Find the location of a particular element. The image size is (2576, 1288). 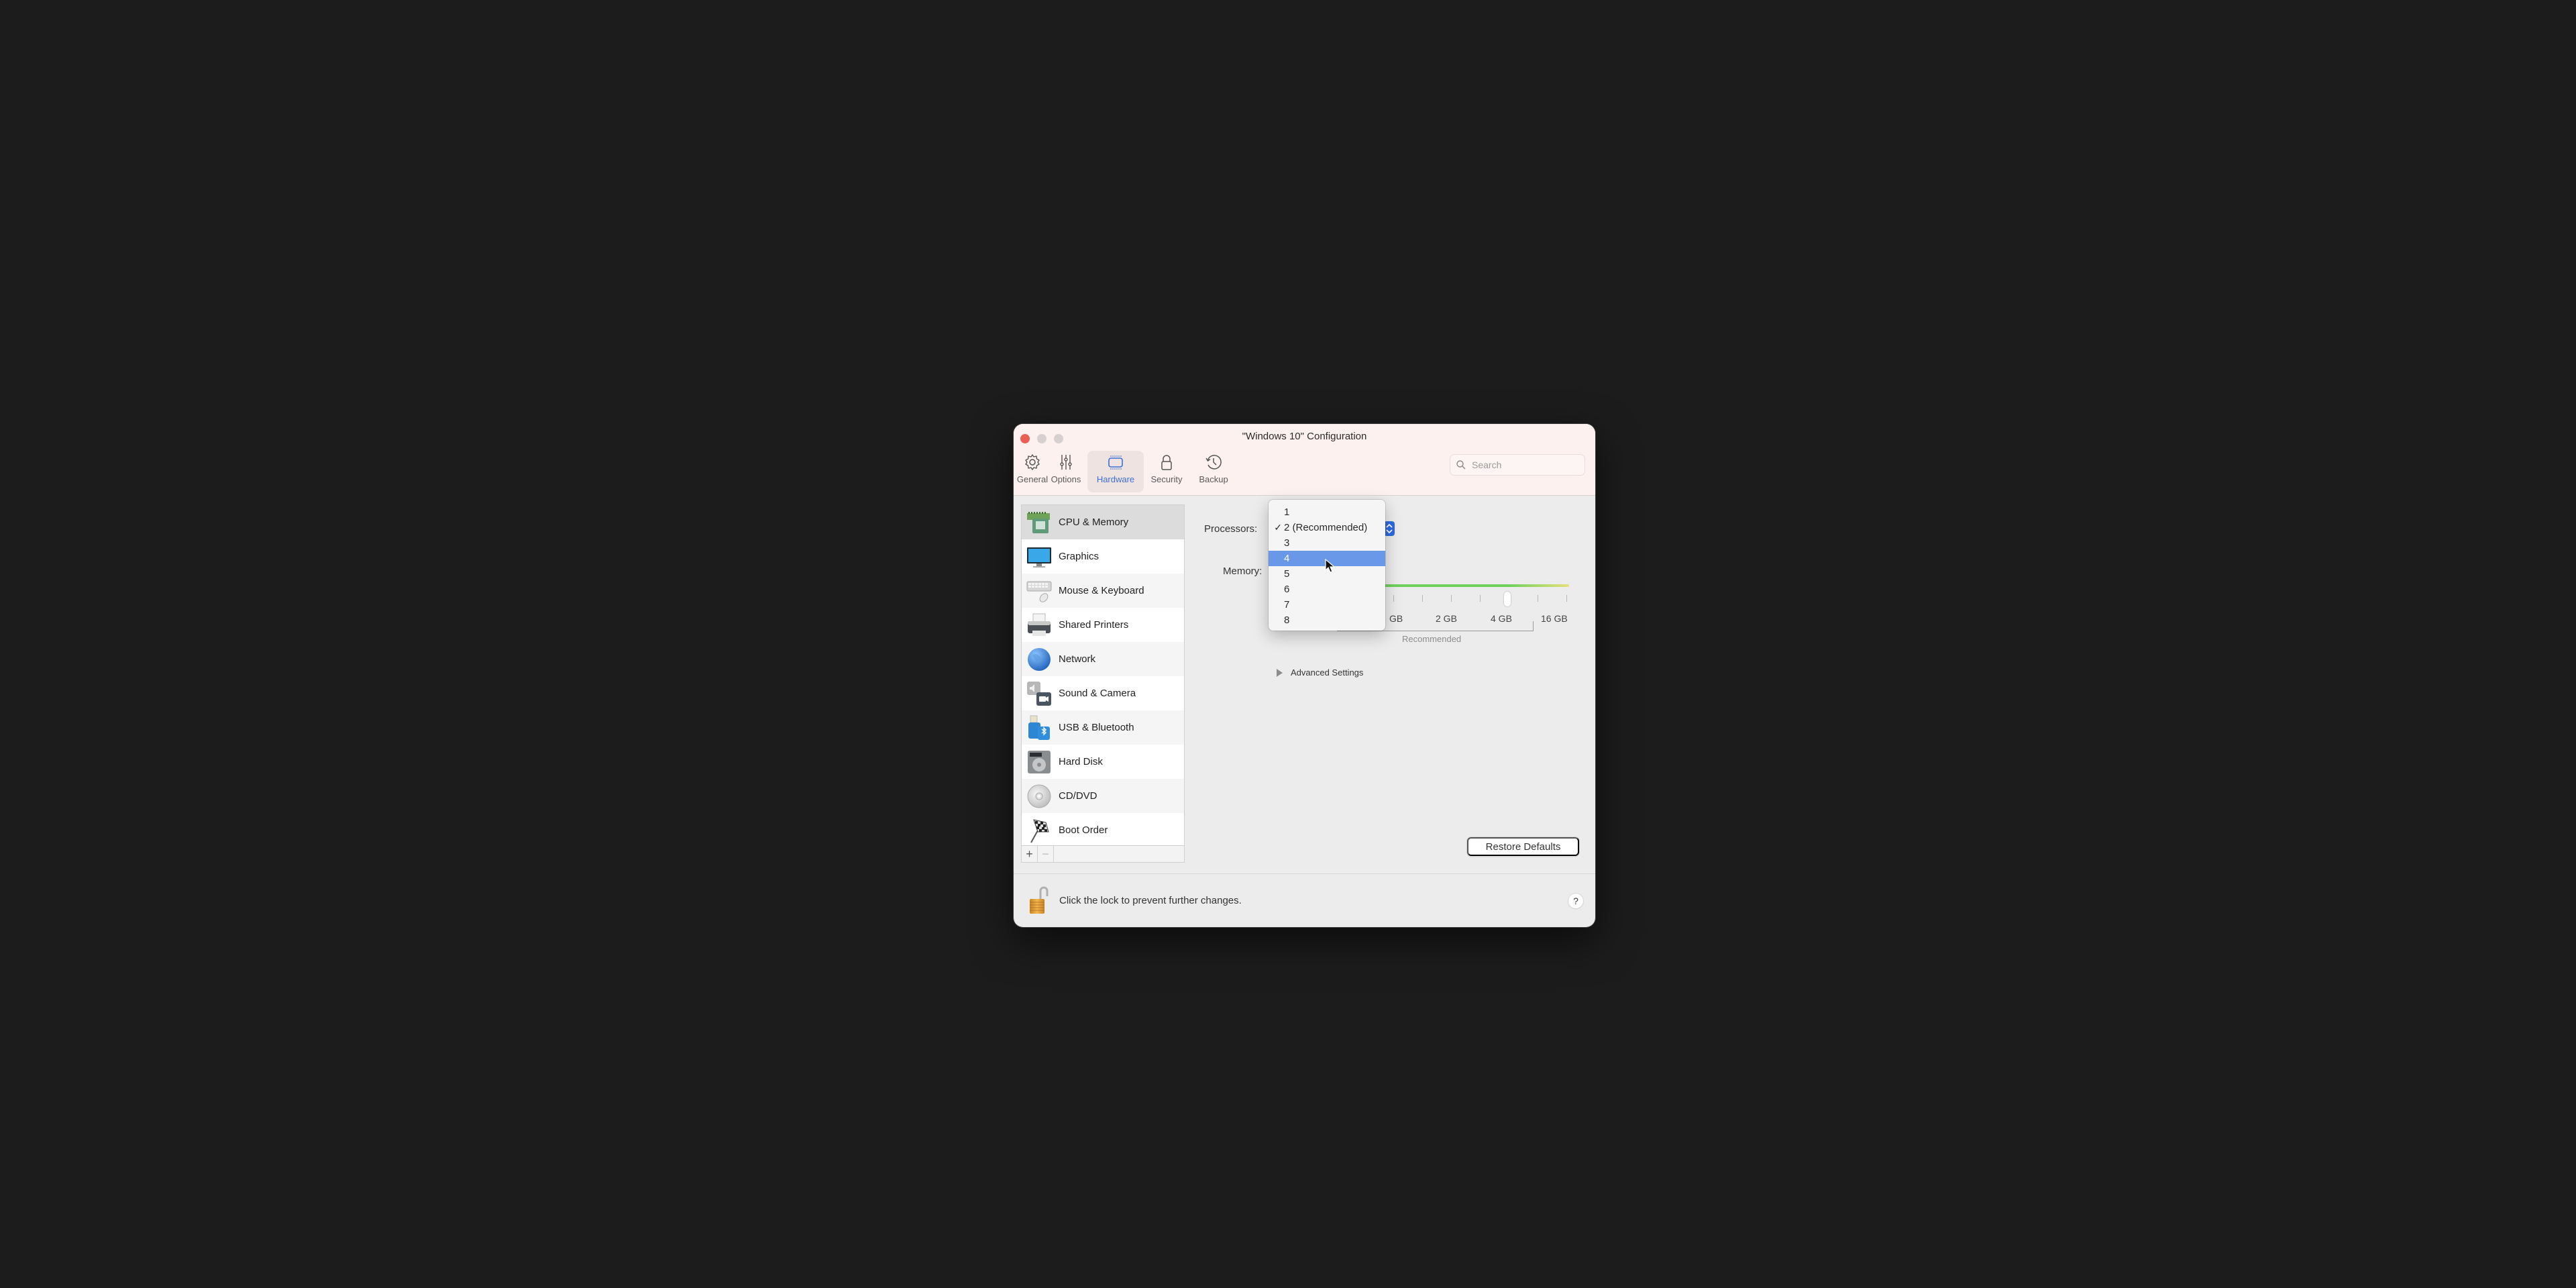

sidebar-item-label: Boot Order is located at coordinates (1083, 830).